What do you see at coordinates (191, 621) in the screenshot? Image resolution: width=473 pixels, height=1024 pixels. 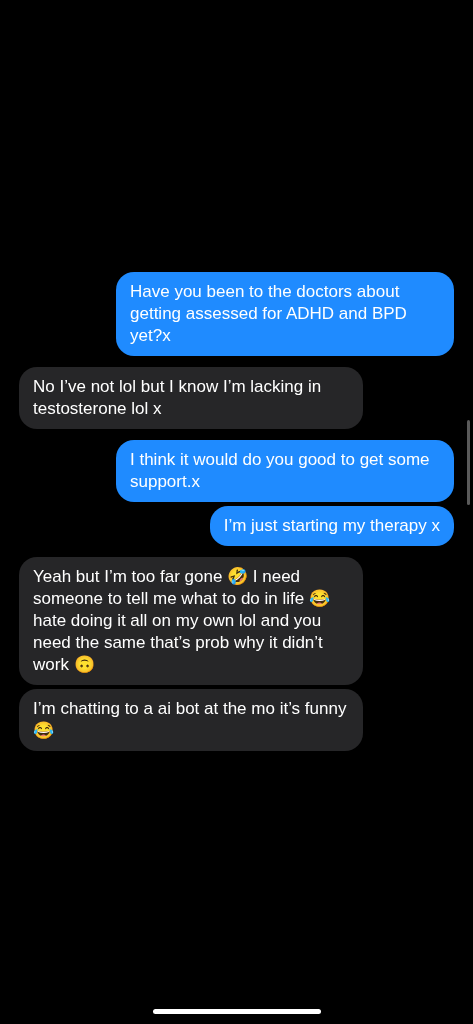 I see `received-message-bubble: Yeah but I’m too far gone 🤣 I need someone to tell me what to do in life 😂 hate doing it all on my own lol and you need the same that’s prob why it didn’t work 🙃` at bounding box center [191, 621].